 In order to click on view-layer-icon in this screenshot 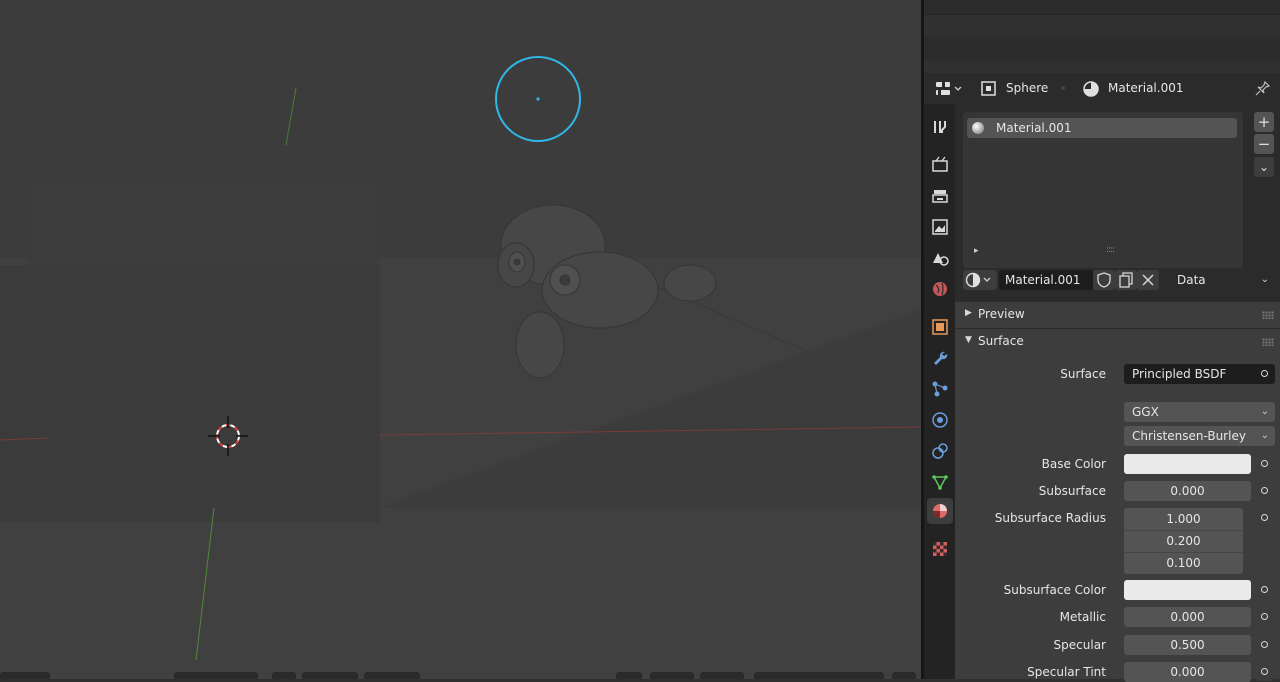, I will do `click(940, 227)`.